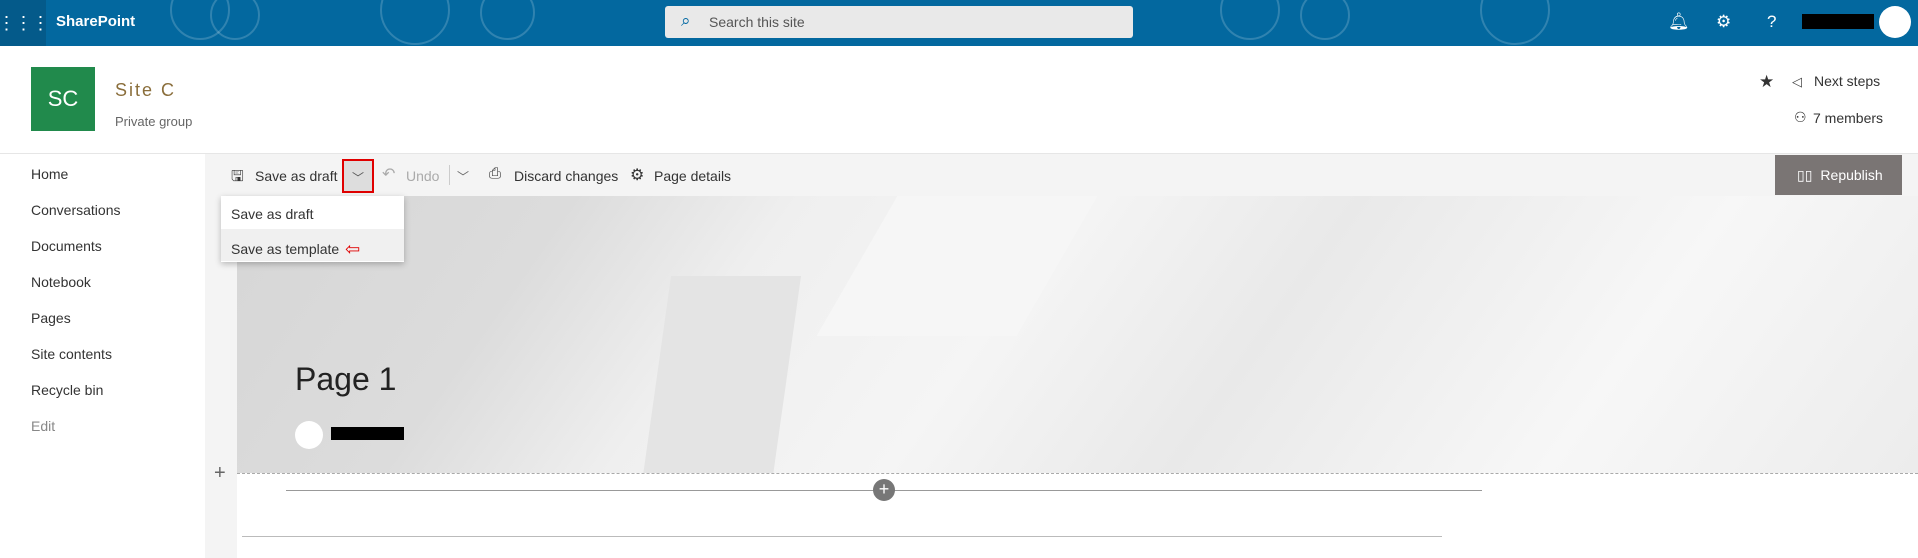  Describe the element at coordinates (1800, 117) in the screenshot. I see `person-icon: ⚇` at that location.